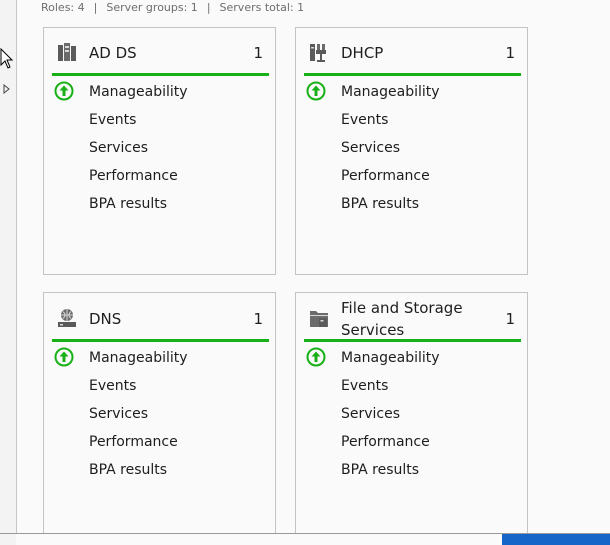  I want to click on server-groups-count: Server groups: 1, so click(152, 7).